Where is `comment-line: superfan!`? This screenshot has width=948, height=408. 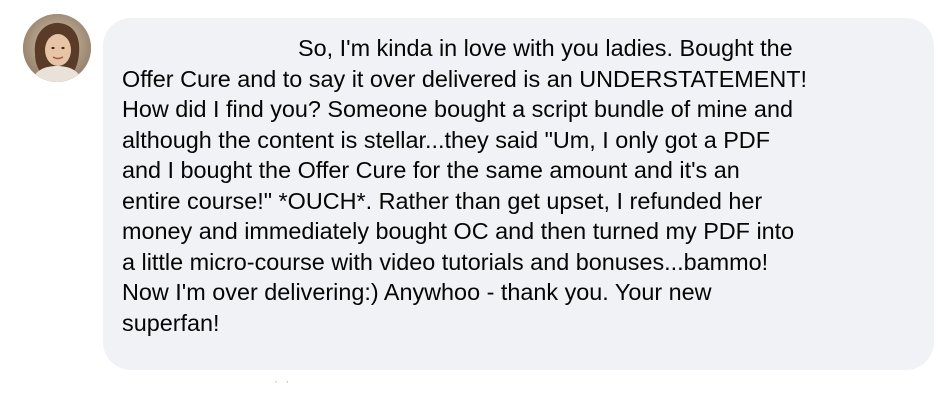
comment-line: superfan! is located at coordinates (171, 322).